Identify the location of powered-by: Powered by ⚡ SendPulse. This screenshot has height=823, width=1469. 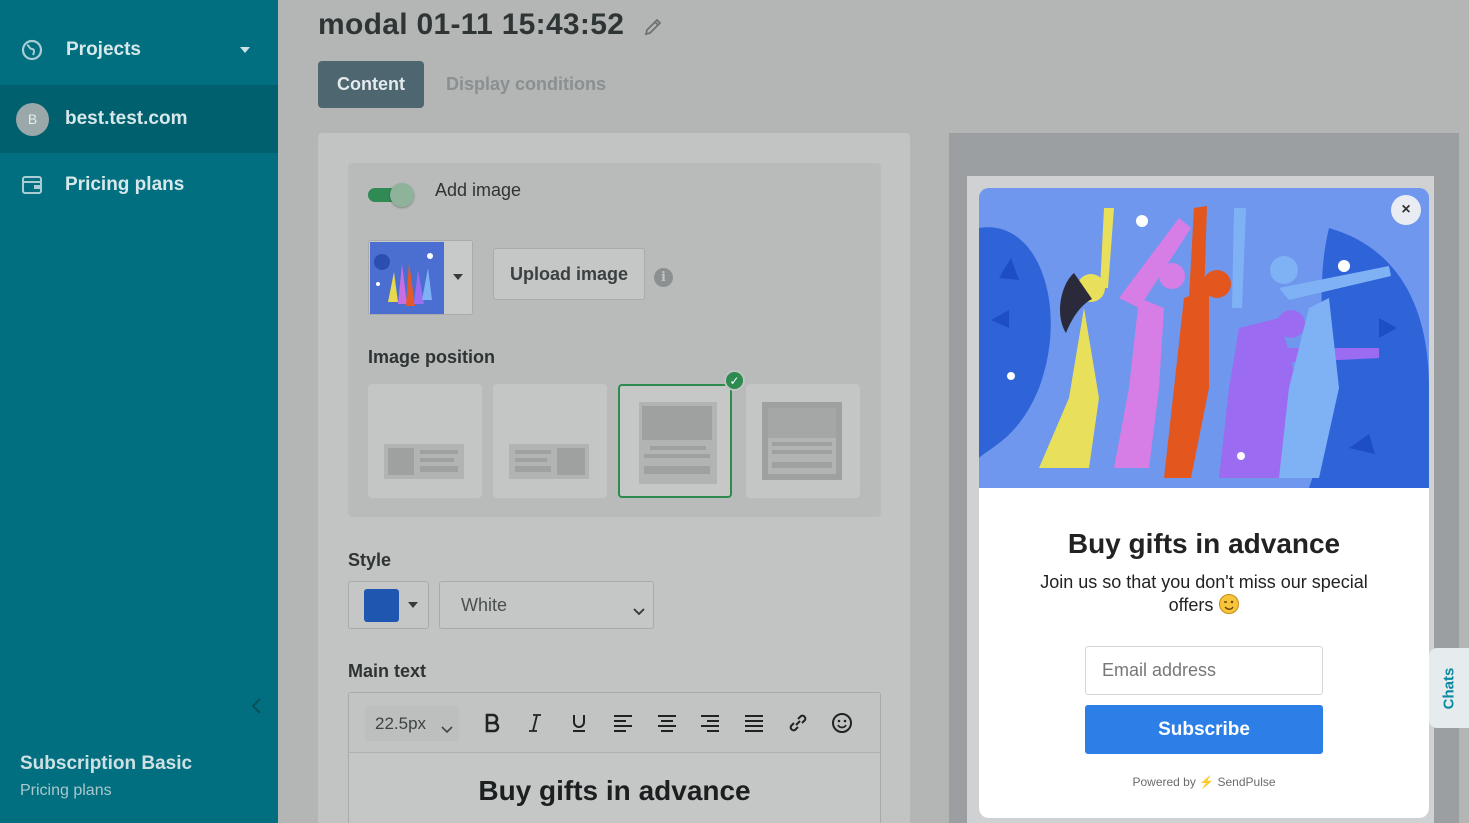
(1204, 782).